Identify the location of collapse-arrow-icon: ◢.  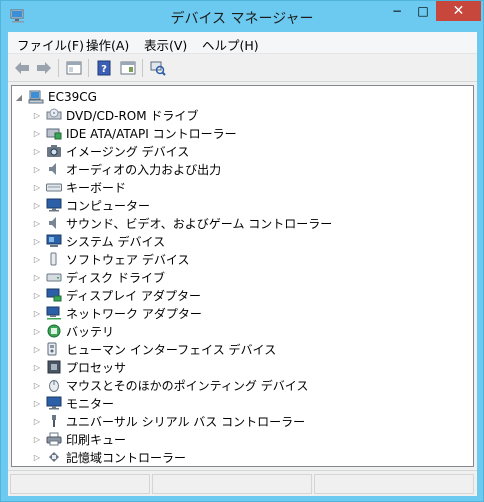
(19, 97).